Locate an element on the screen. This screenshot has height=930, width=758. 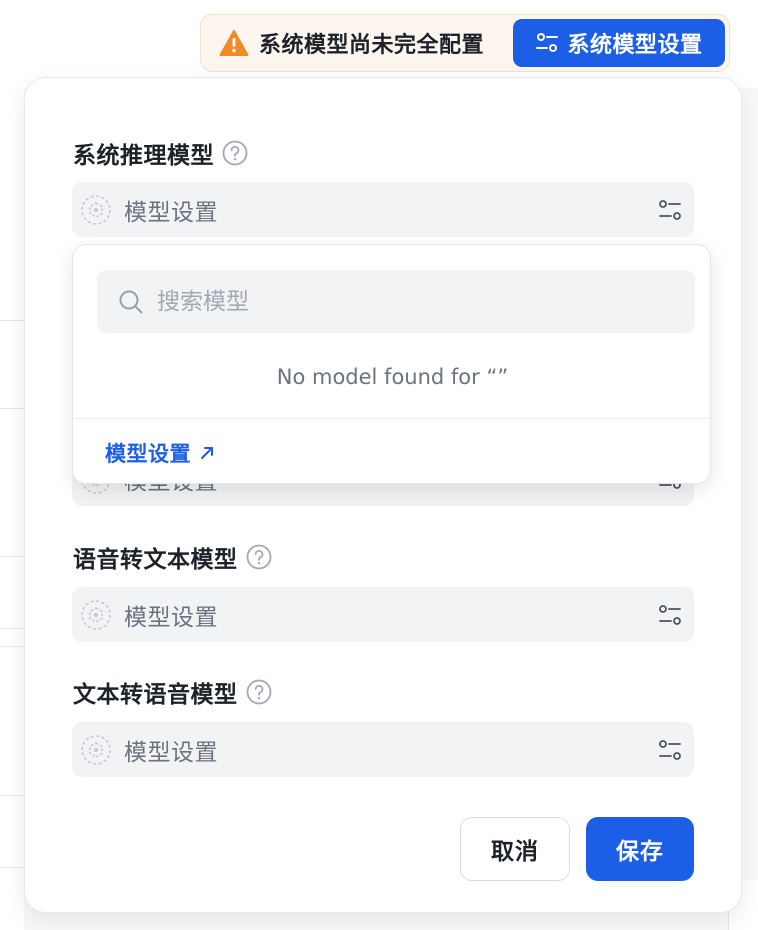
background-left-column is located at coordinates (12, 509).